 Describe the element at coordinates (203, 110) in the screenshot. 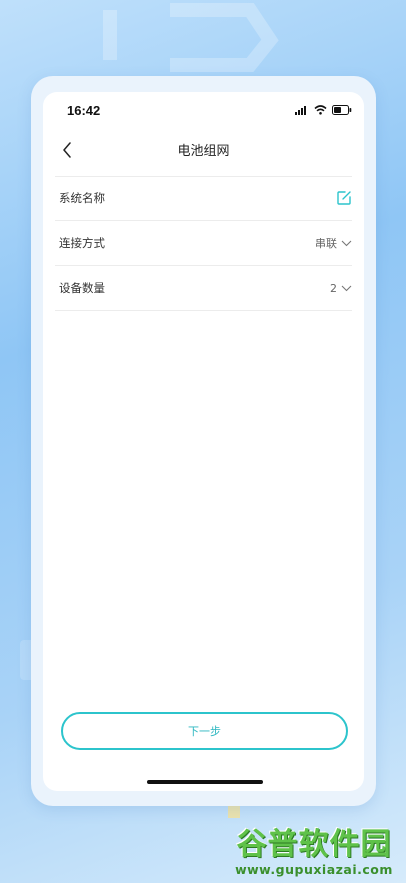

I see `status-bar: 16:42` at that location.